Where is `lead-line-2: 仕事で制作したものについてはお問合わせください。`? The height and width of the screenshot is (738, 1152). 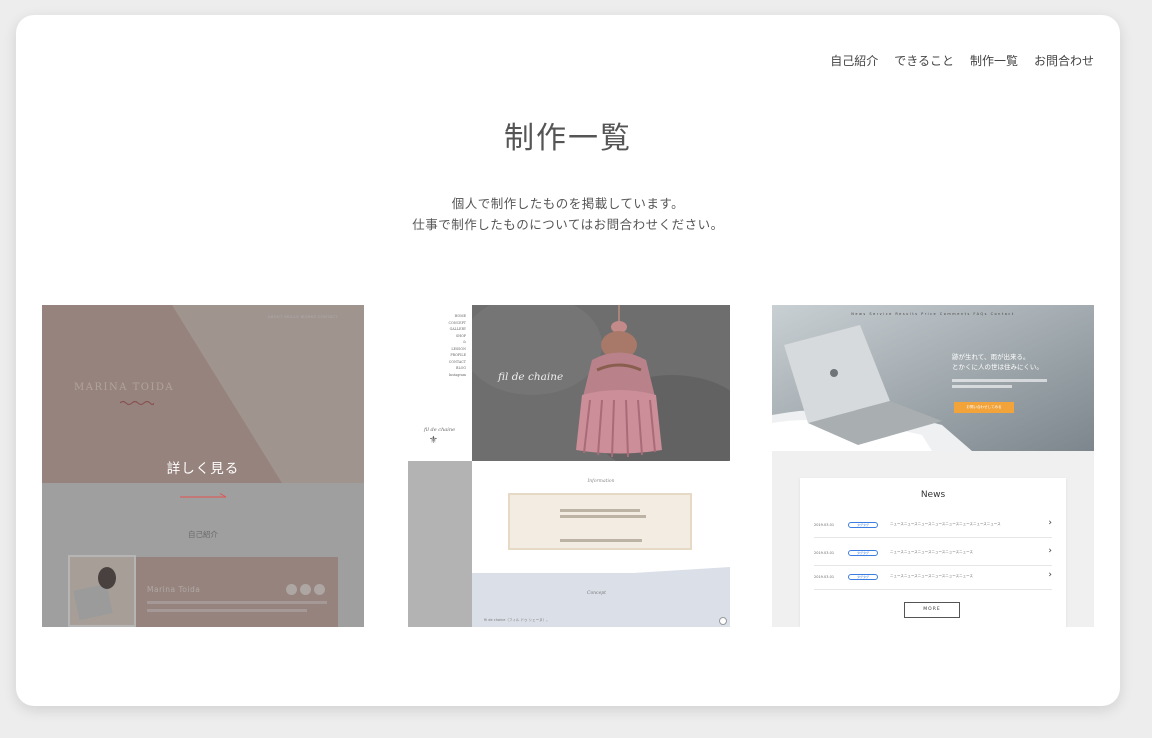
lead-line-2: 仕事で制作したものについてはお問合わせください。 is located at coordinates (568, 224).